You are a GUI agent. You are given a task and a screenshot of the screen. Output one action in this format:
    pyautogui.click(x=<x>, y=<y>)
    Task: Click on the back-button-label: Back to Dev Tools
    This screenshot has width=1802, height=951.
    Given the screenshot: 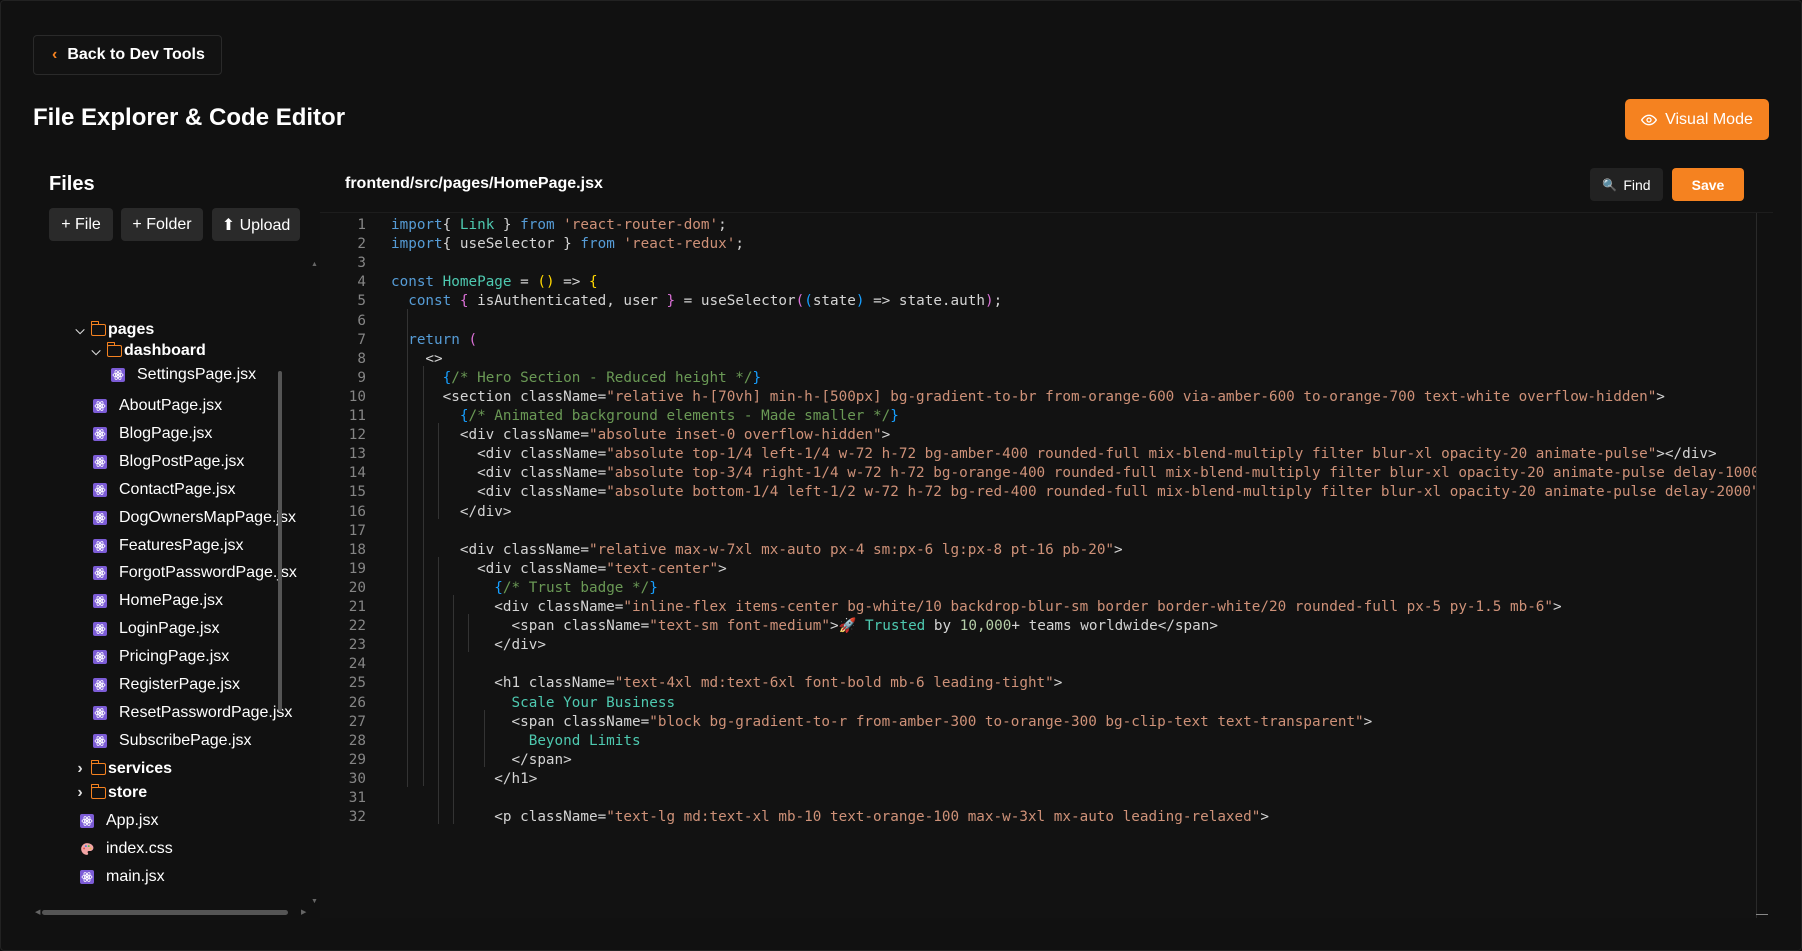 What is the action you would take?
    pyautogui.click(x=136, y=54)
    